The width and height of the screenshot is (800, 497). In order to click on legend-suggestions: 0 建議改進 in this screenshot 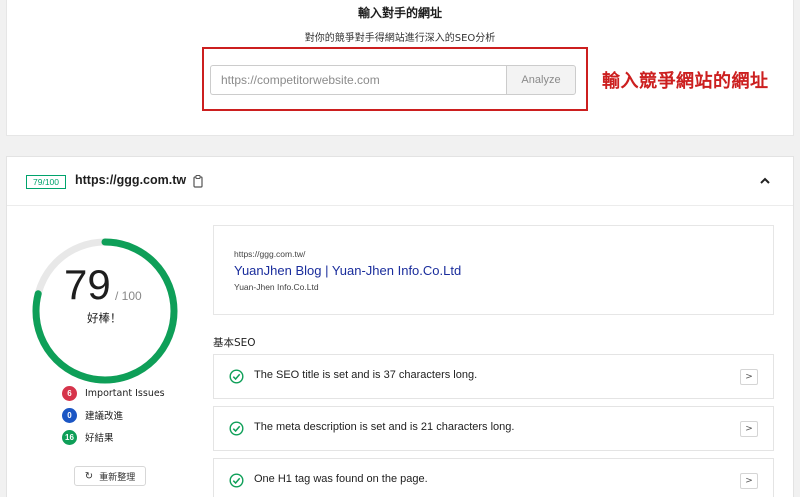, I will do `click(92, 415)`.